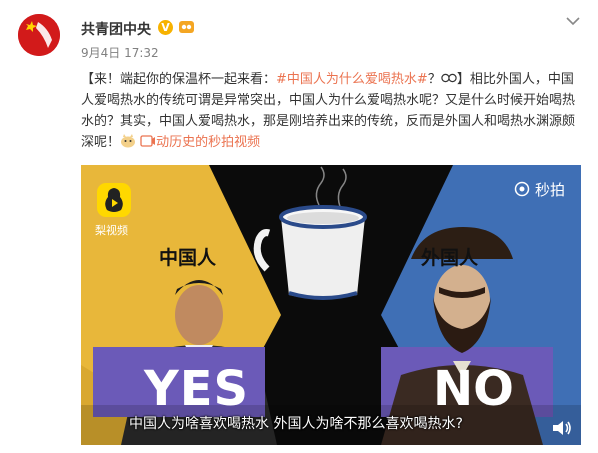 The image size is (598, 453). I want to click on text-prefix: 【来！端起你的保温杯一起来看：, so click(179, 79).